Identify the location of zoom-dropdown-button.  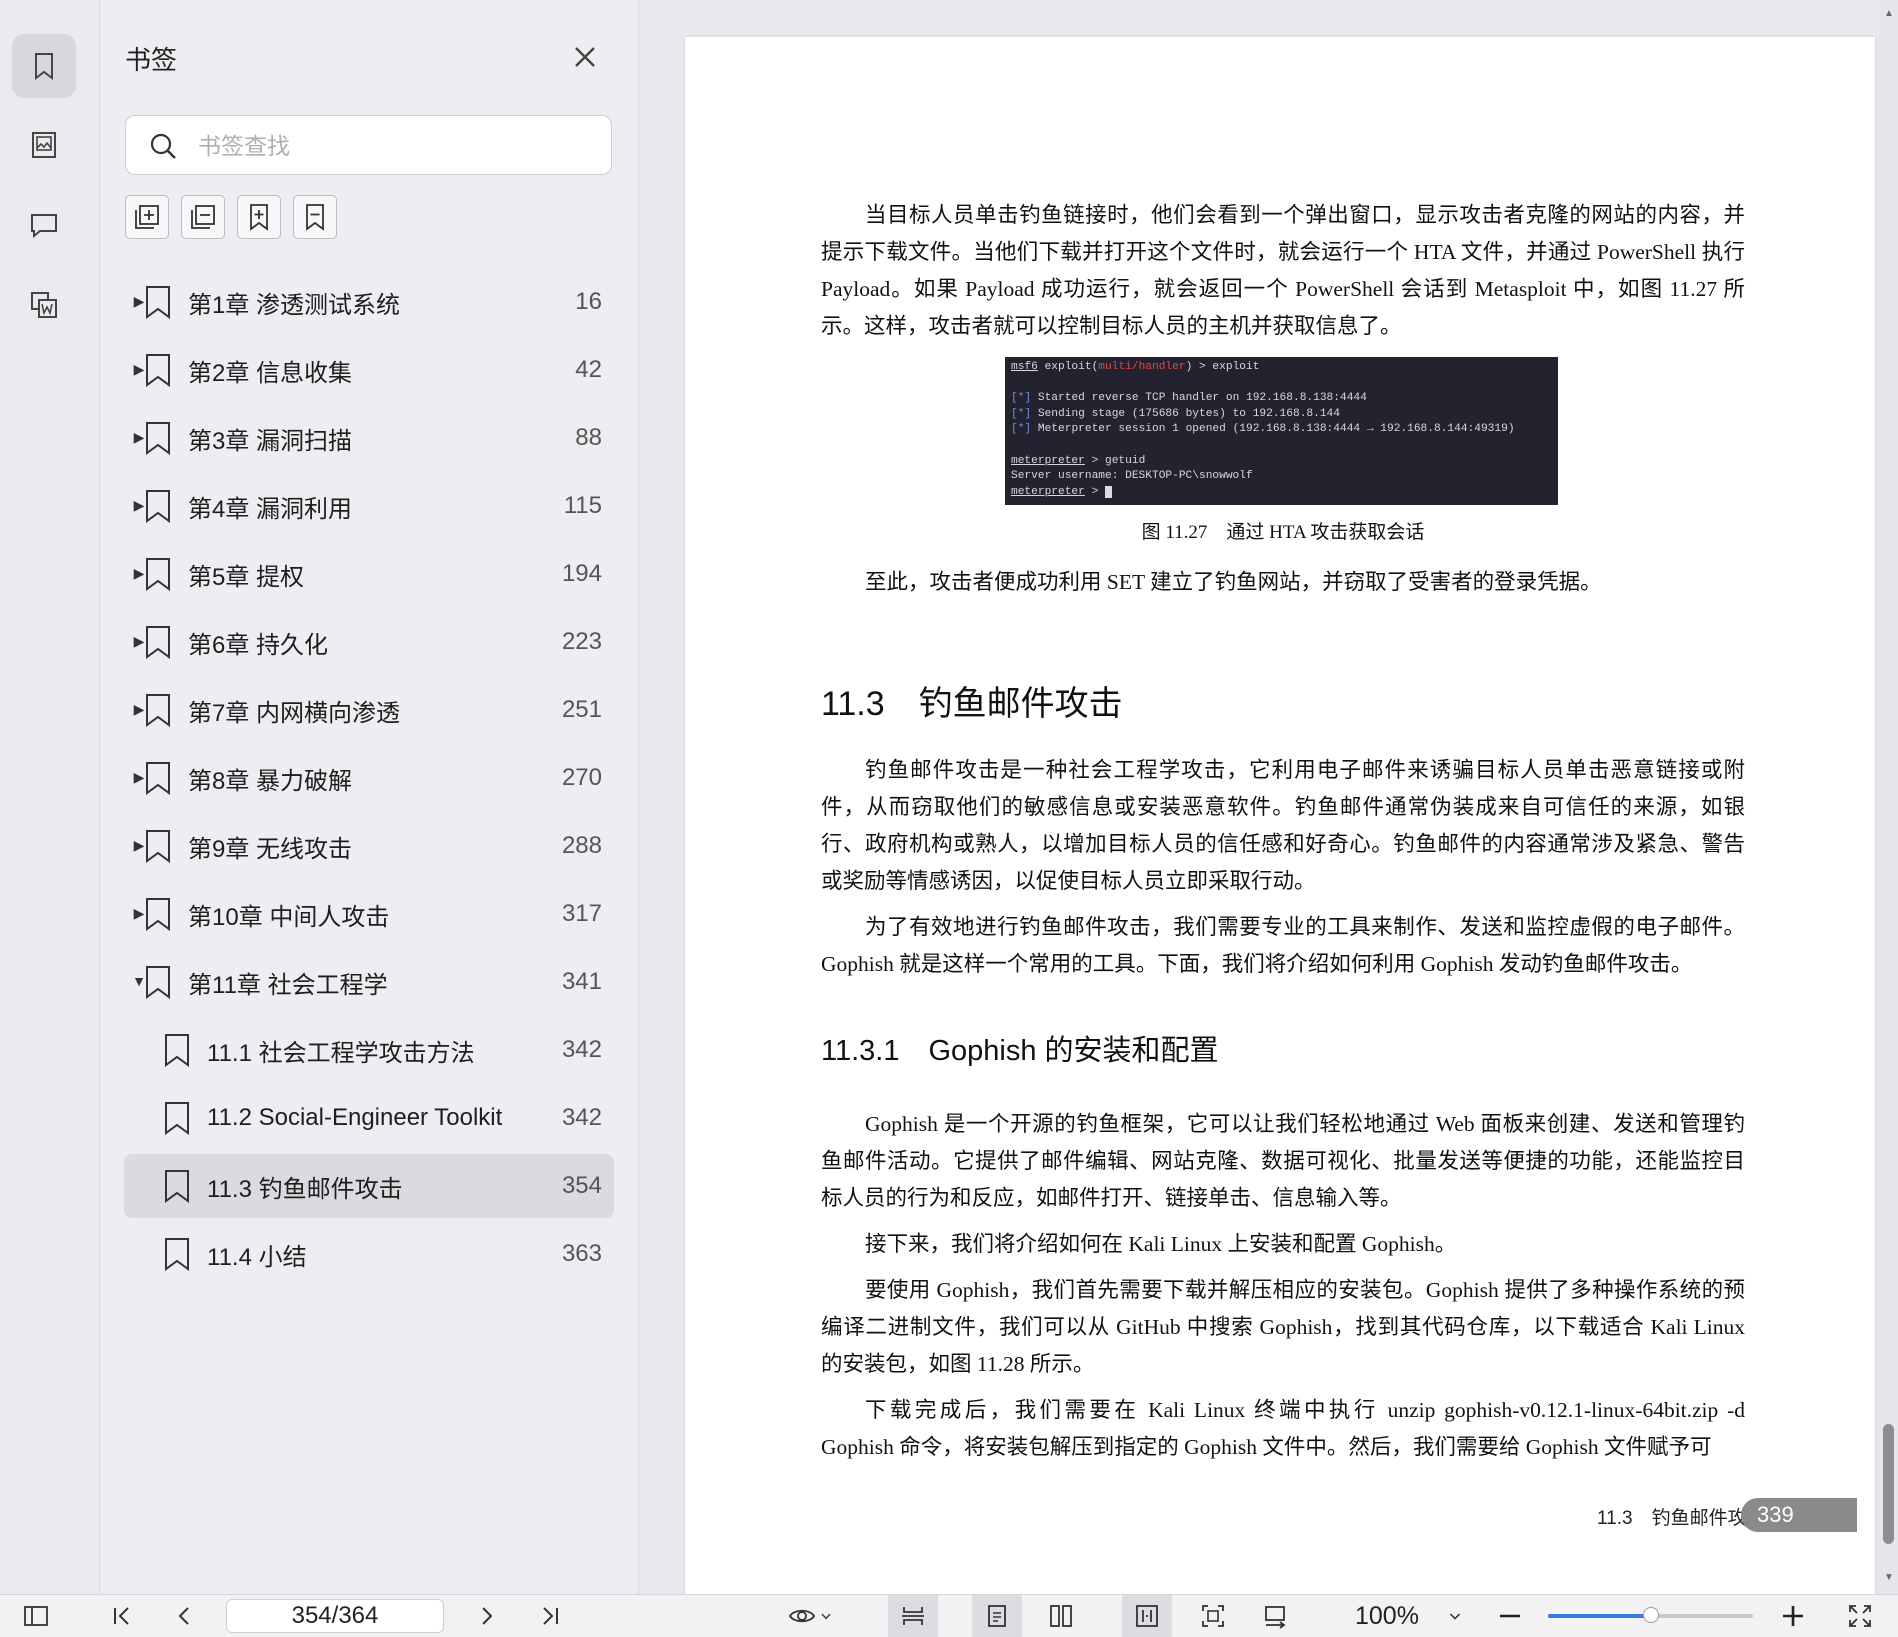
(1455, 1616).